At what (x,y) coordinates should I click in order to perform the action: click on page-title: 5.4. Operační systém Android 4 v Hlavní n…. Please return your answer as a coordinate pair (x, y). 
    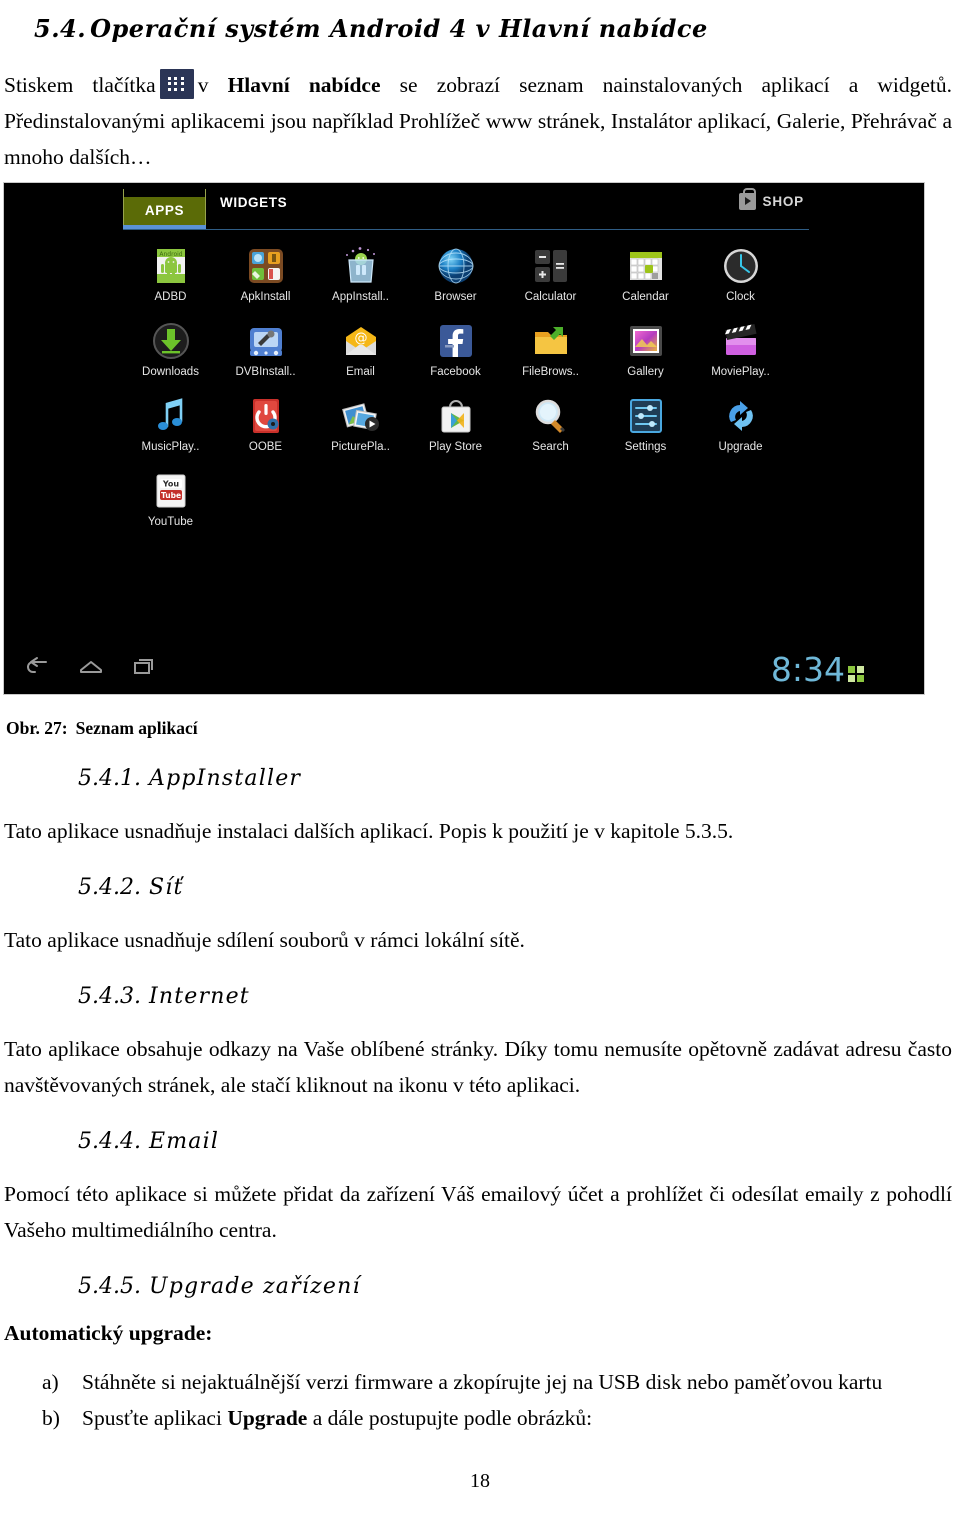
    Looking at the image, I should click on (480, 21).